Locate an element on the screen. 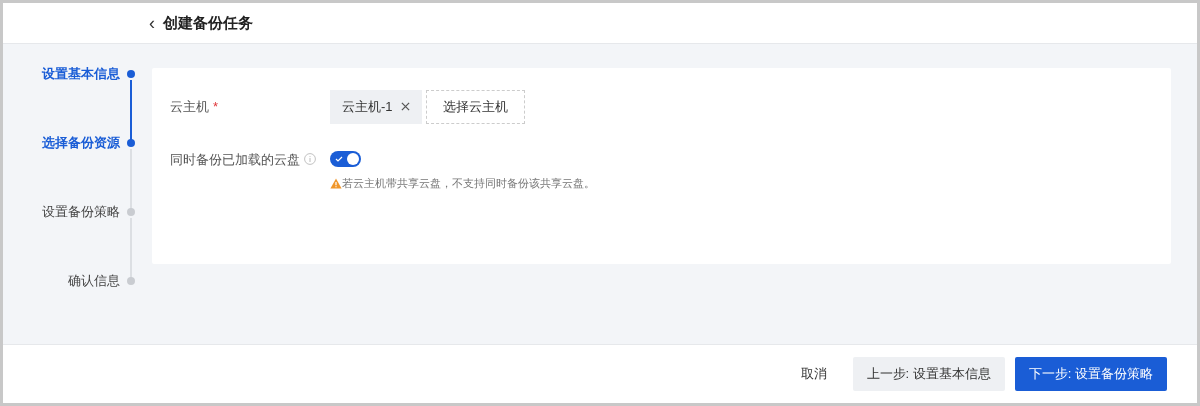  step-label: 设置备份策略 is located at coordinates (81, 212).